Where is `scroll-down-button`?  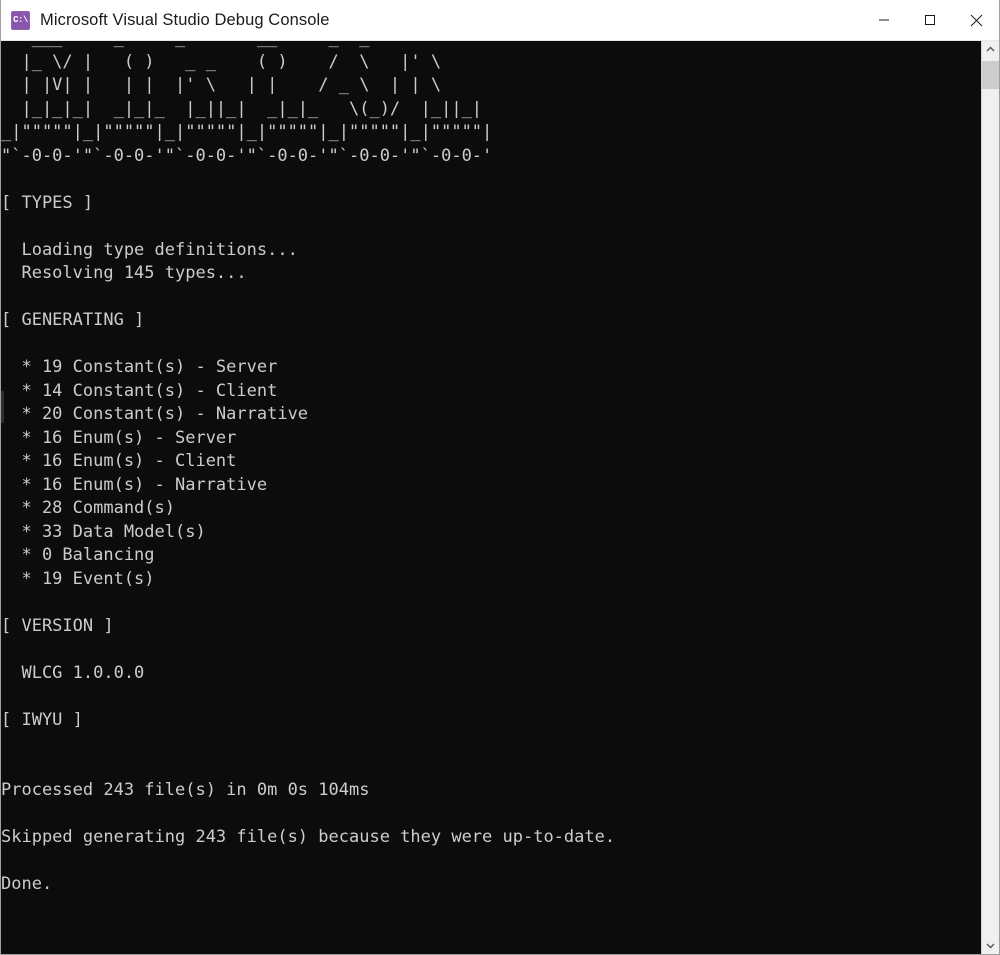 scroll-down-button is located at coordinates (990, 945).